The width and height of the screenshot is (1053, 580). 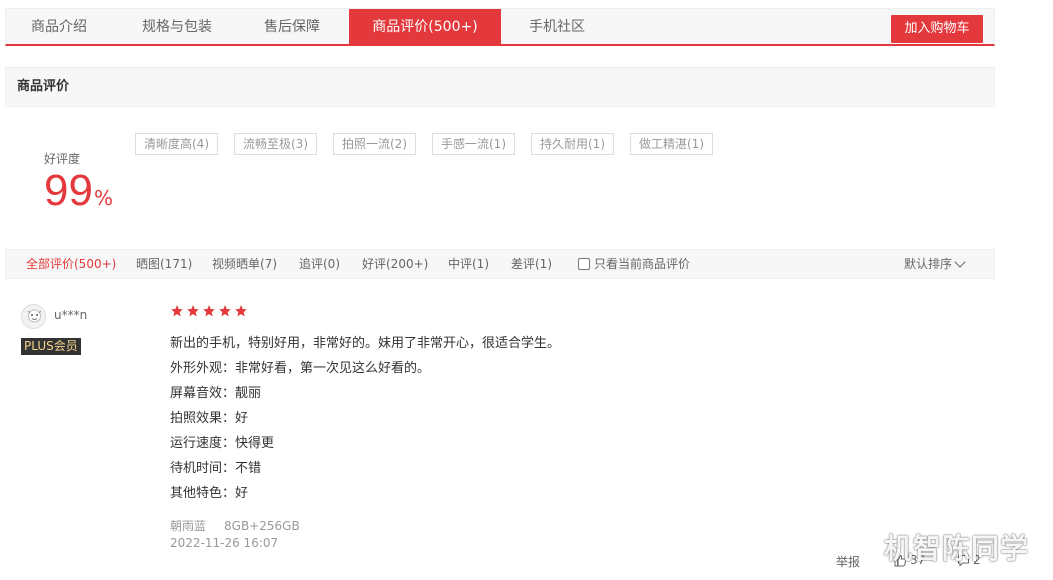 What do you see at coordinates (71, 264) in the screenshot?
I see `filter-all: 全部评价(500+)` at bounding box center [71, 264].